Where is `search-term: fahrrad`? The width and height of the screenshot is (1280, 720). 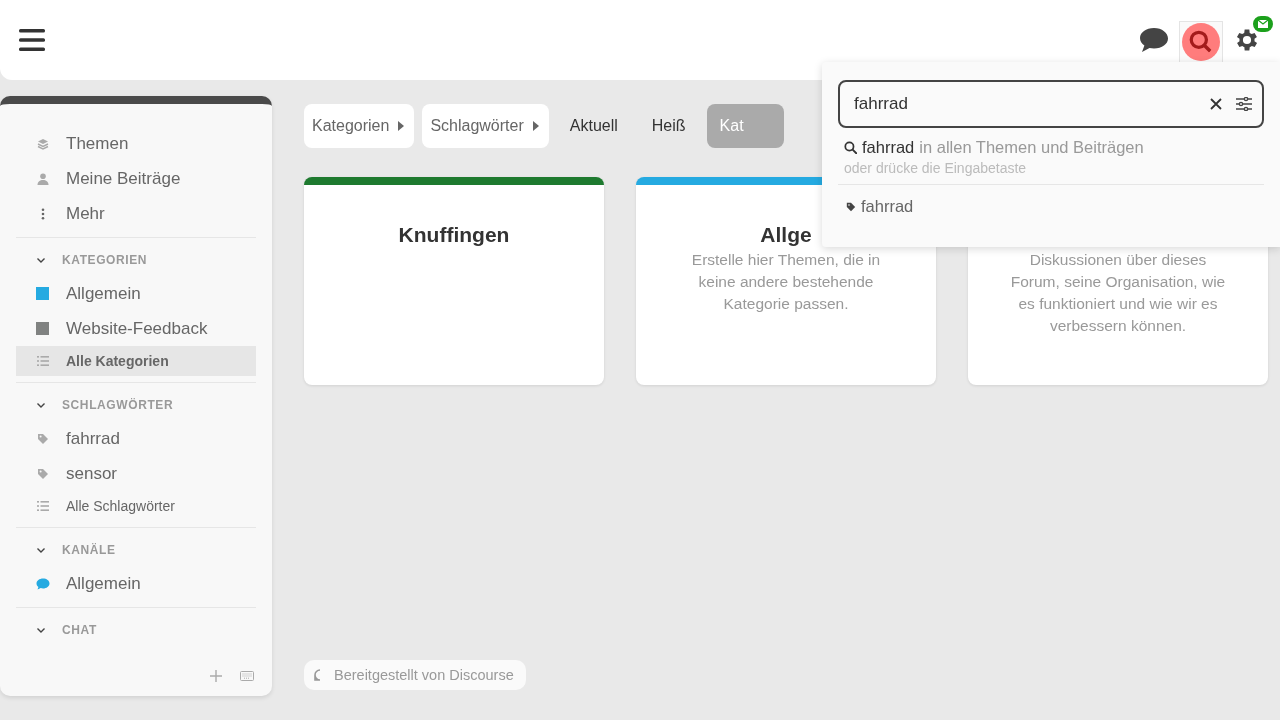 search-term: fahrrad is located at coordinates (888, 147).